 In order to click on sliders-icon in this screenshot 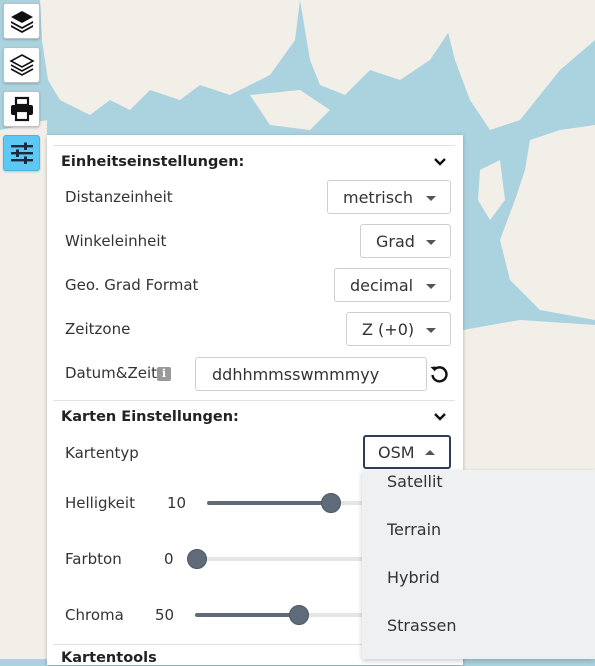, I will do `click(21, 153)`.